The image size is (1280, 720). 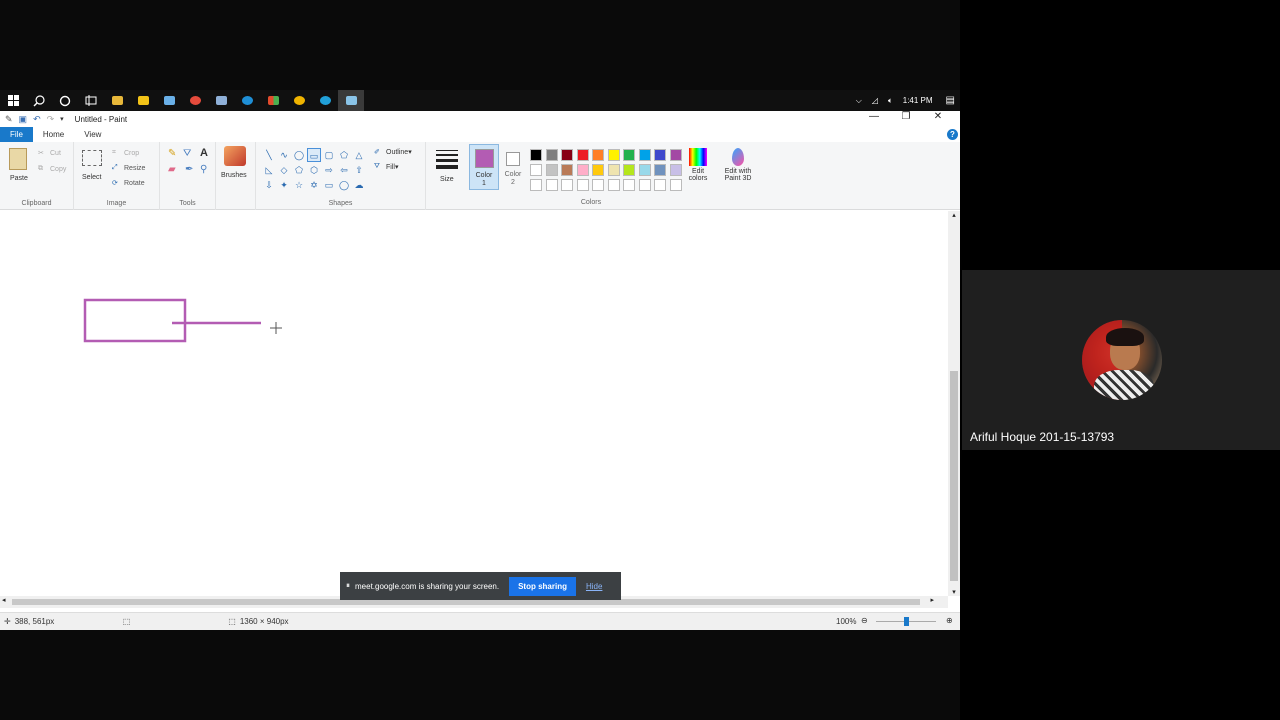 What do you see at coordinates (447, 159) in the screenshot?
I see `size-icon` at bounding box center [447, 159].